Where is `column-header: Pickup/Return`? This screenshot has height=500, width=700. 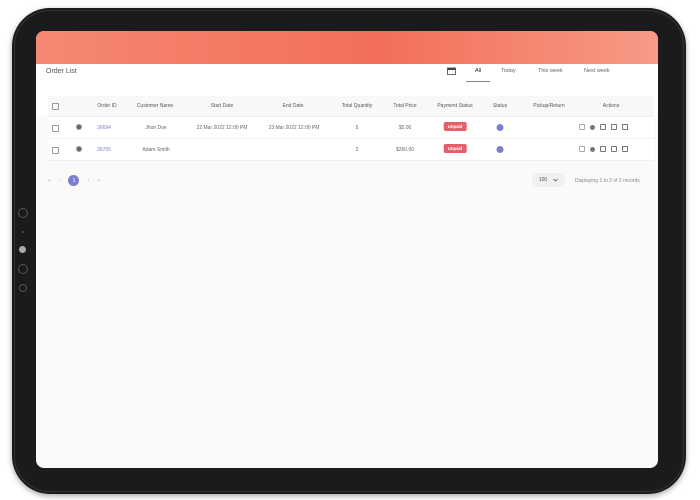
column-header: Pickup/Return is located at coordinates (548, 106).